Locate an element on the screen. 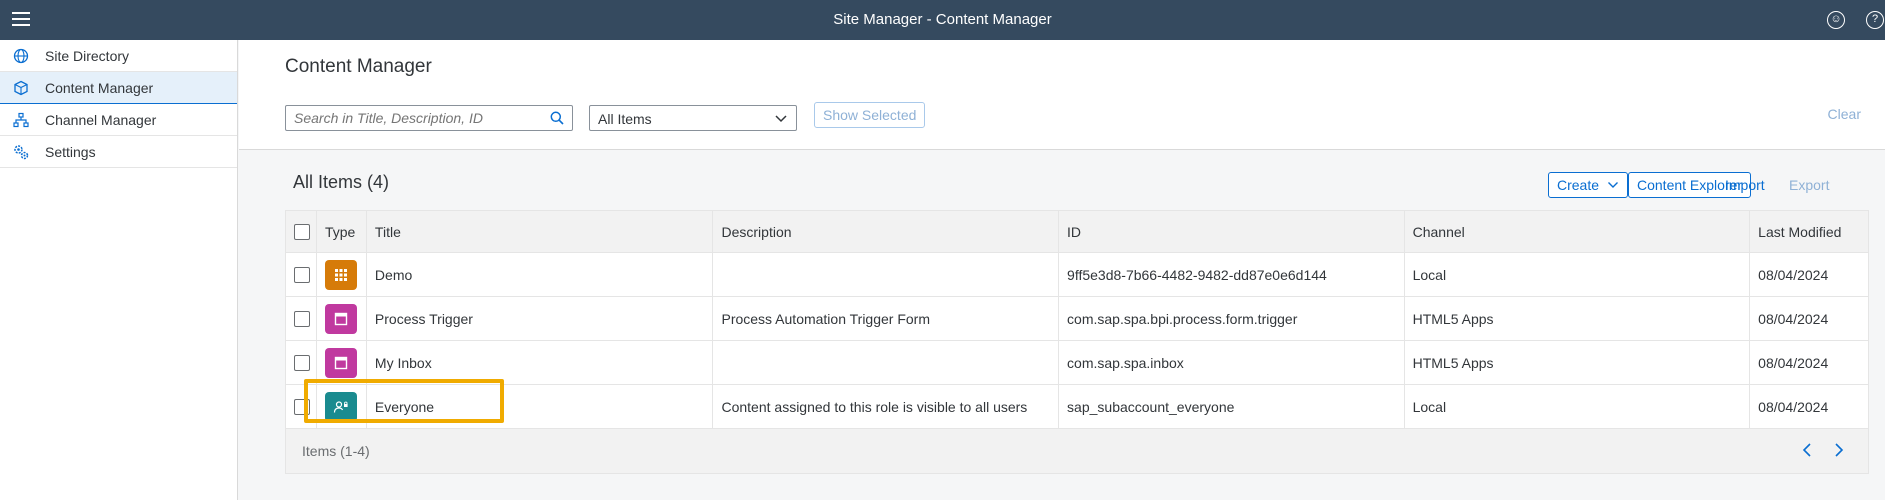 This screenshot has height=500, width=1885. search-icon is located at coordinates (557, 120).